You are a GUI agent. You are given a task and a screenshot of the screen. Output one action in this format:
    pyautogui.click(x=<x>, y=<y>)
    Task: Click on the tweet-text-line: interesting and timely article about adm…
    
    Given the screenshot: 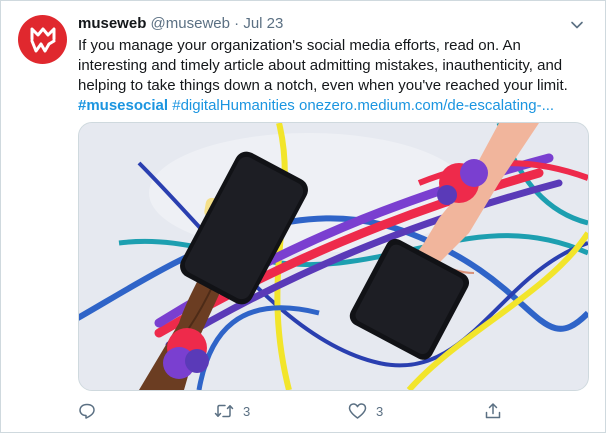 What is the action you would take?
    pyautogui.click(x=320, y=65)
    